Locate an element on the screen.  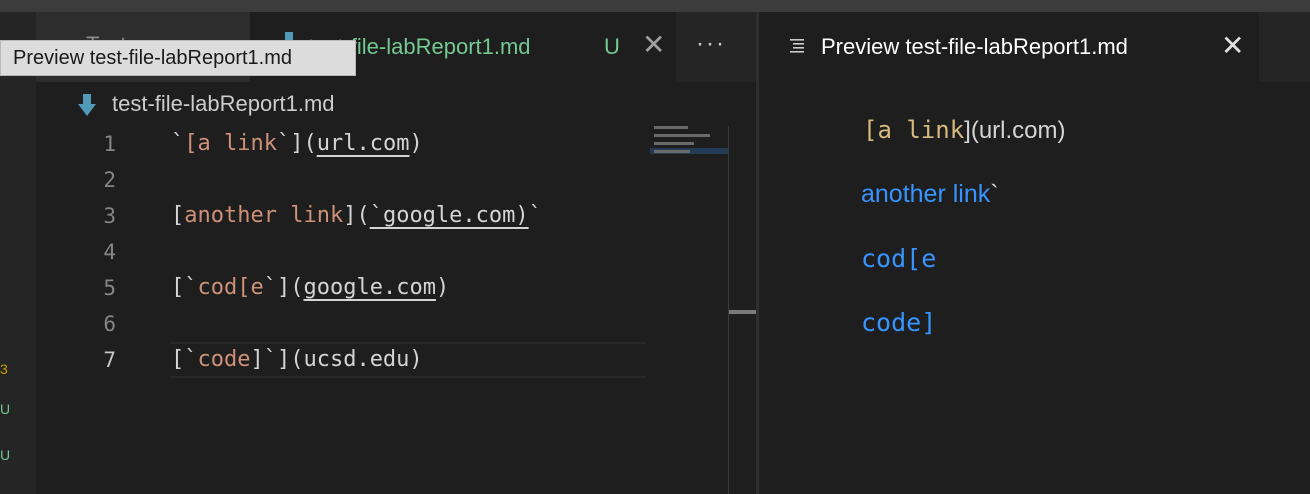
preview-tab-bar: Preview test-file-labReport1.md ✕ is located at coordinates (1034, 47).